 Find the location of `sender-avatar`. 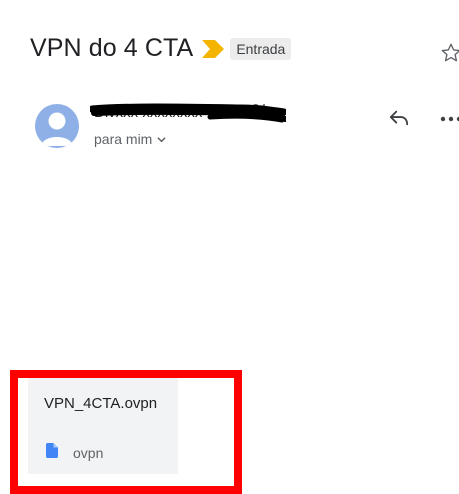

sender-avatar is located at coordinates (57, 126).